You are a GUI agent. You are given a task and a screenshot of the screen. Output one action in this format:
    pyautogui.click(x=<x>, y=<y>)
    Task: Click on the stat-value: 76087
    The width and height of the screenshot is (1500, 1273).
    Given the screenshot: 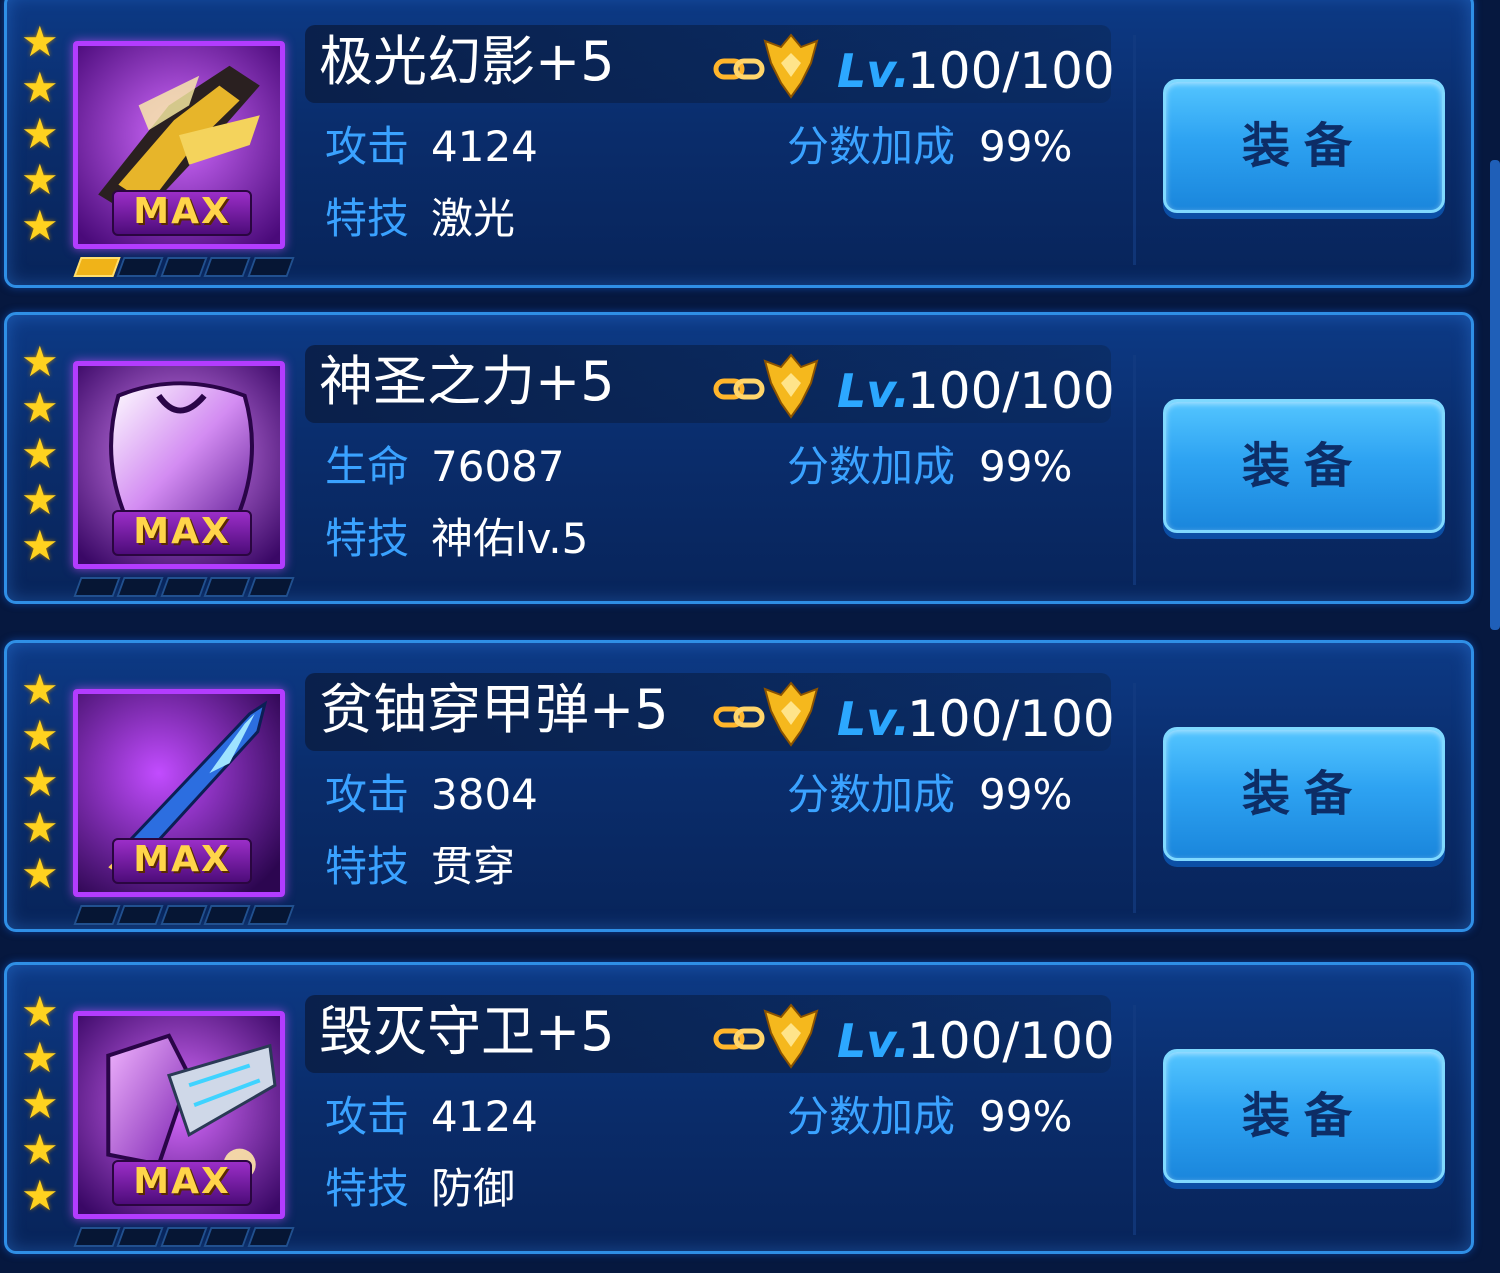 What is the action you would take?
    pyautogui.click(x=498, y=466)
    